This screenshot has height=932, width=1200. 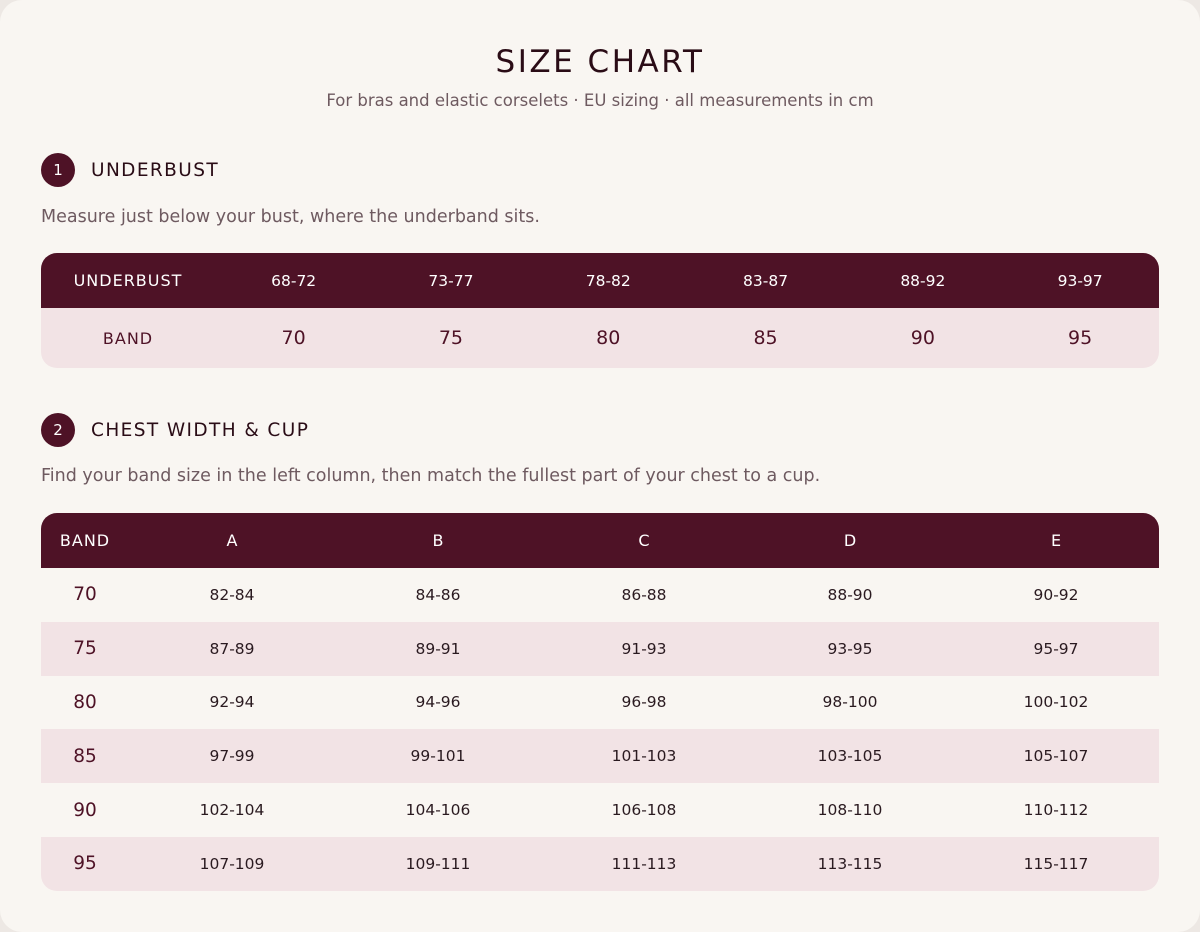 I want to click on section-underbust-heading: 1 UNDERBUST, so click(x=130, y=170).